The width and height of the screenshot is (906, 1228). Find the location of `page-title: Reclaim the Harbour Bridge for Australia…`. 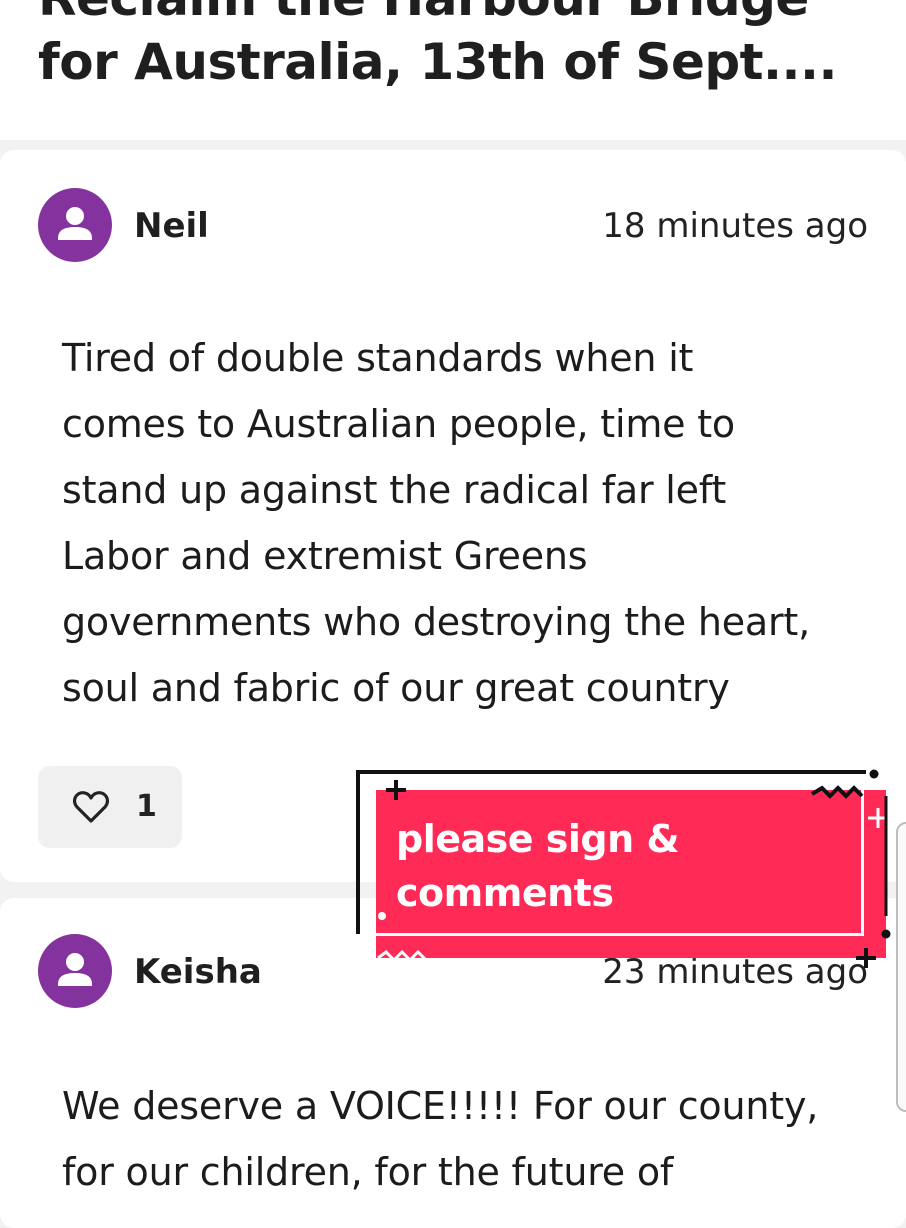

page-title: Reclaim the Harbour Bridge for Australia… is located at coordinates (463, 47).